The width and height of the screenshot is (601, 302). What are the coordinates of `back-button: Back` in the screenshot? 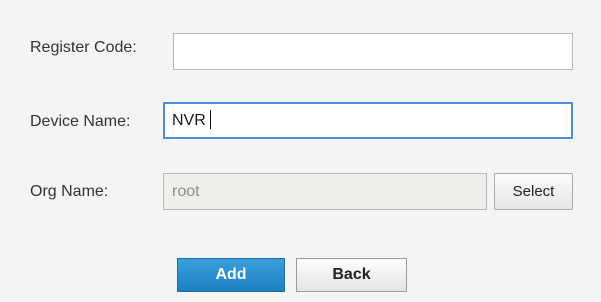 It's located at (351, 275).